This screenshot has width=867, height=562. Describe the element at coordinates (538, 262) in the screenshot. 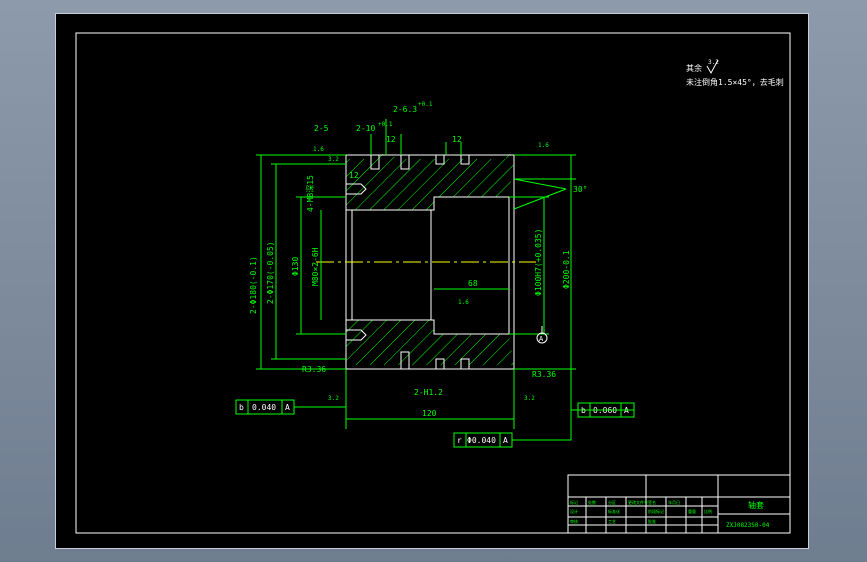

I see `dim-d-100: Φ100H7(+0.035)` at that location.